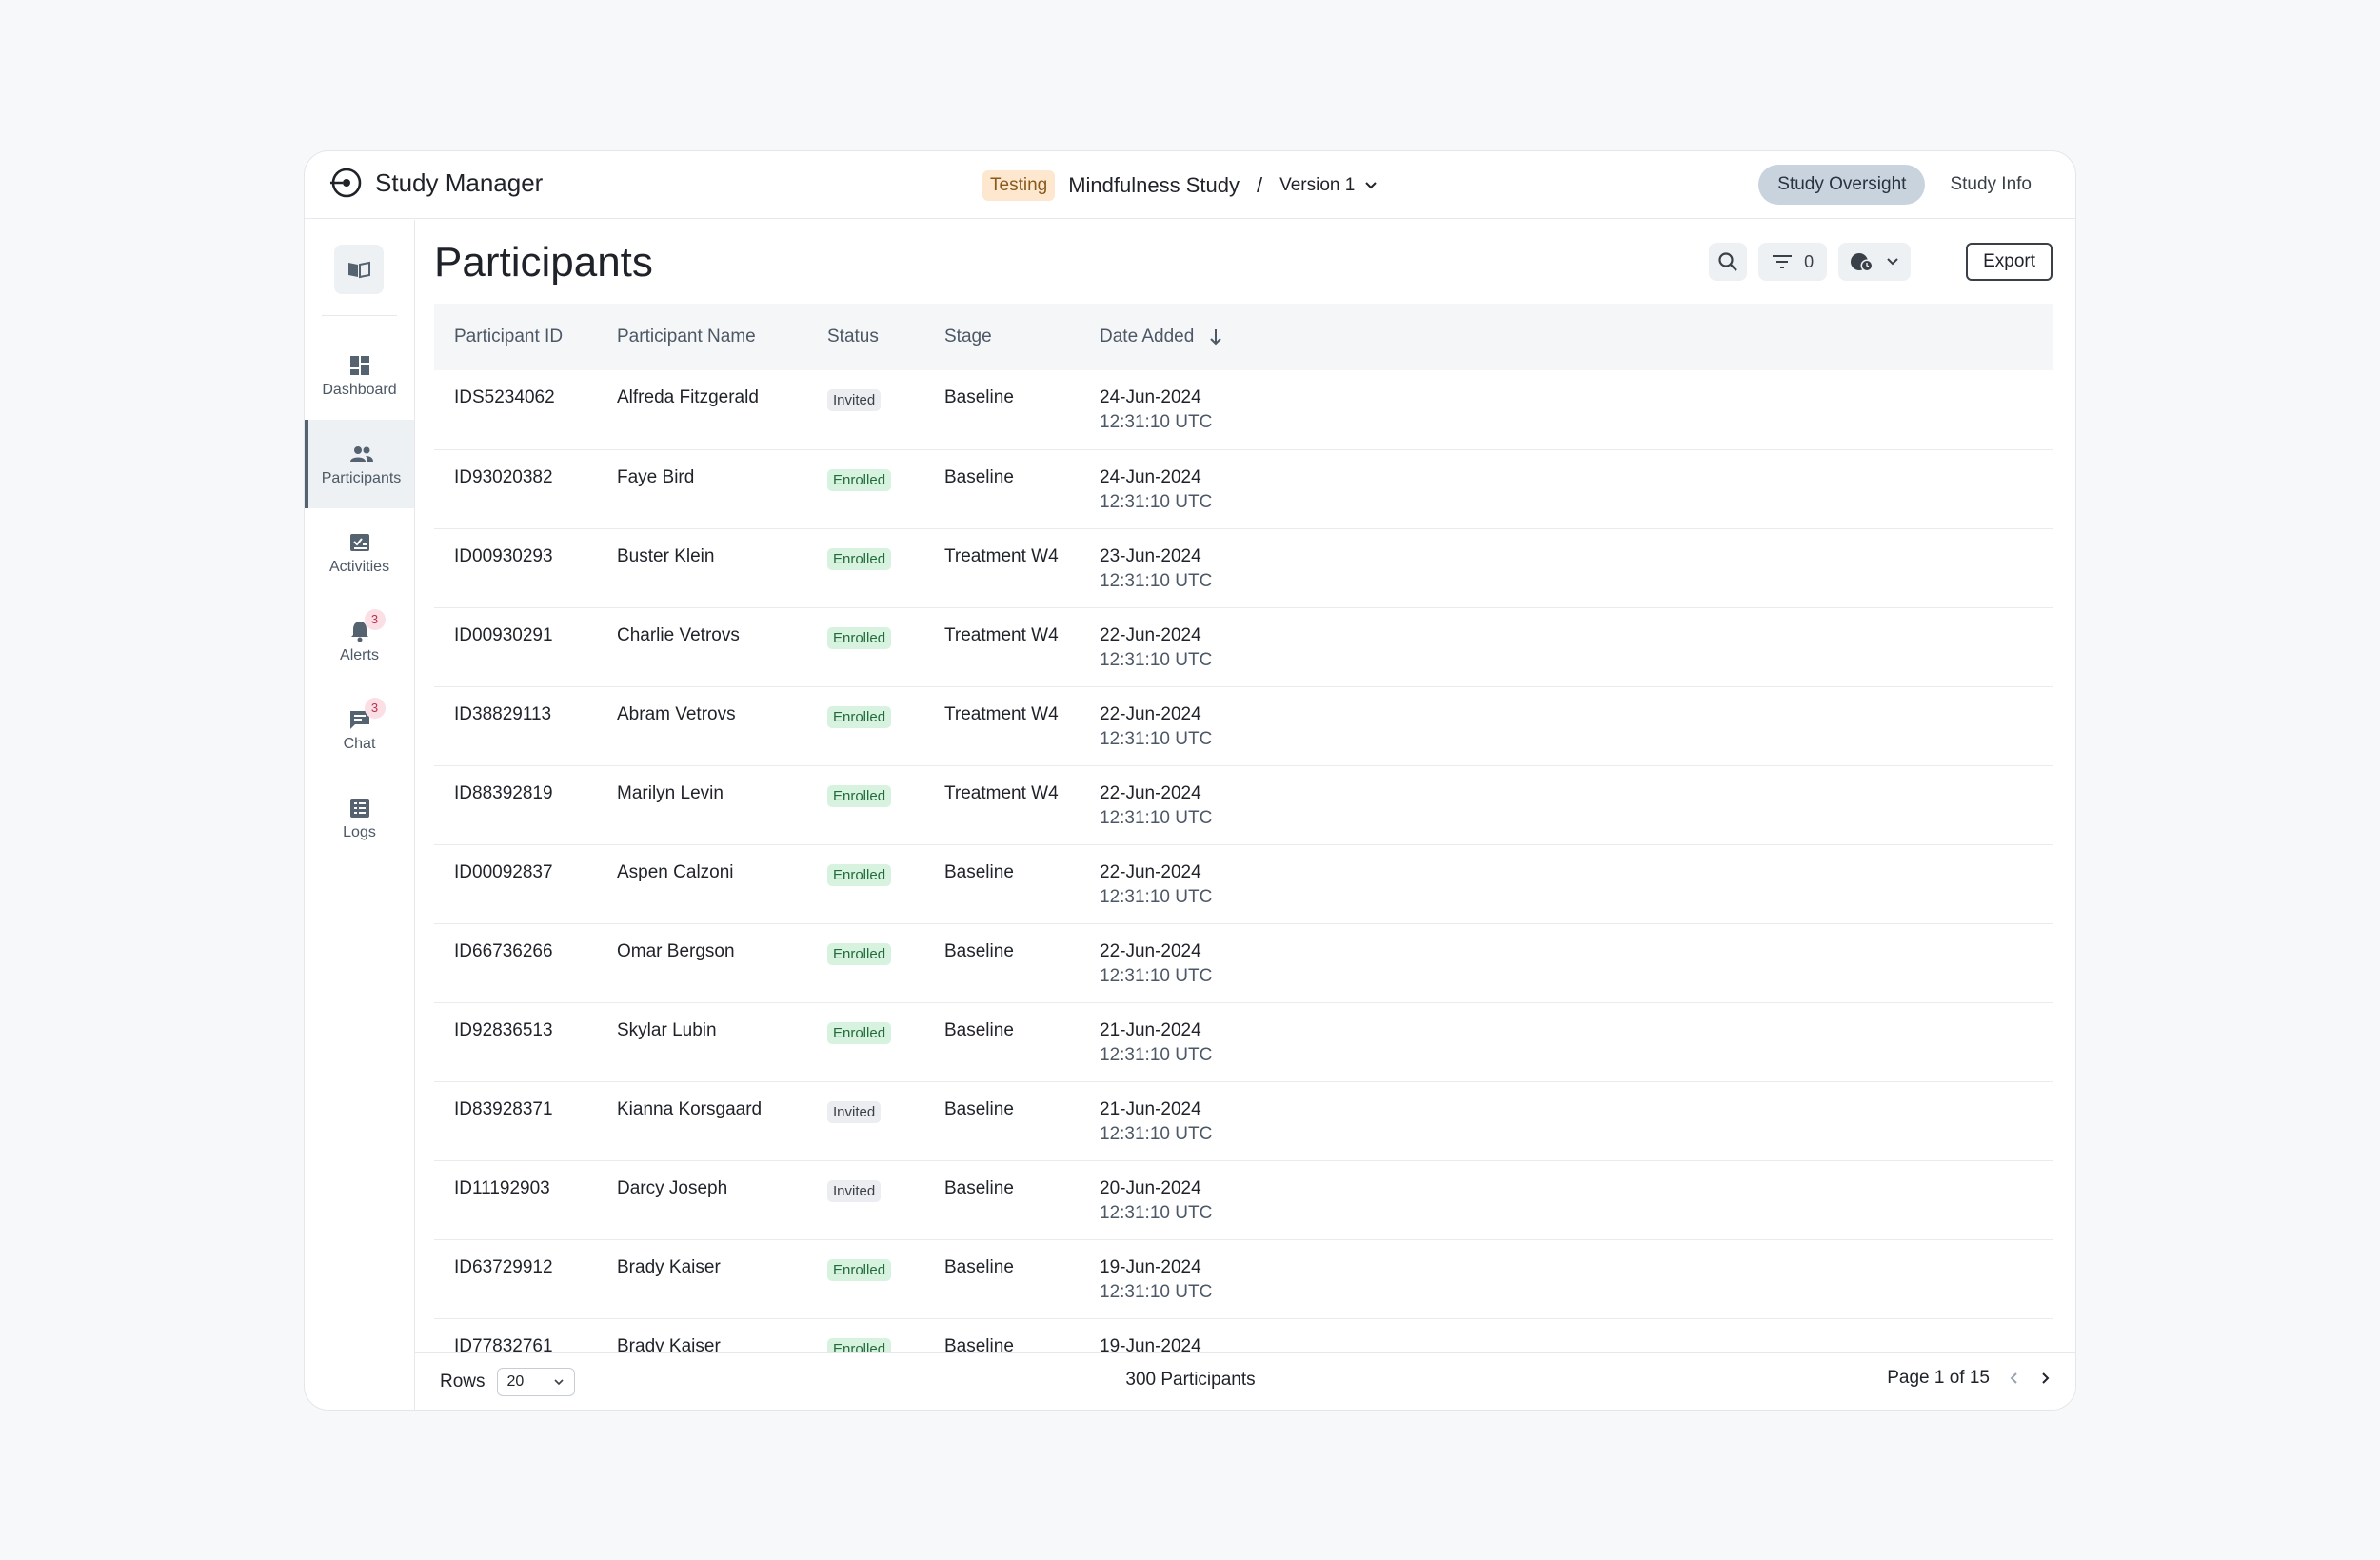 This screenshot has height=1560, width=2380. I want to click on sidebar-item-label: Activities, so click(359, 566).